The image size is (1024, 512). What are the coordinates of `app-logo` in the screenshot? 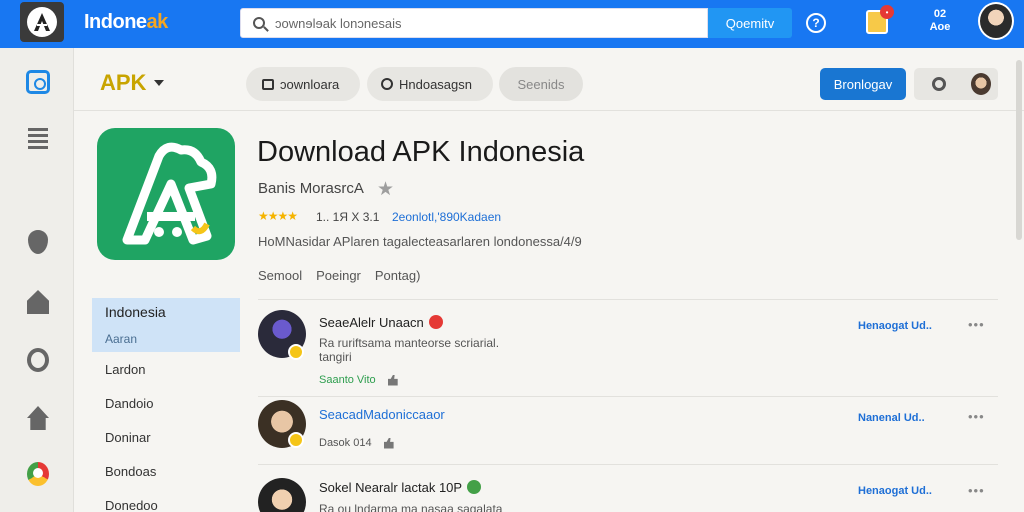 It's located at (42, 22).